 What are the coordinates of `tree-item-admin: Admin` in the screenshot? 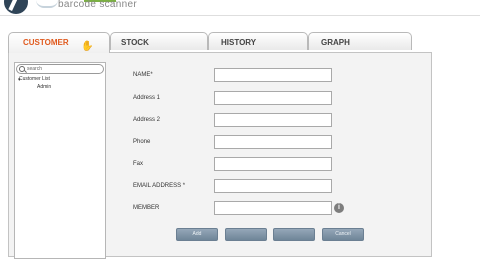 It's located at (44, 87).